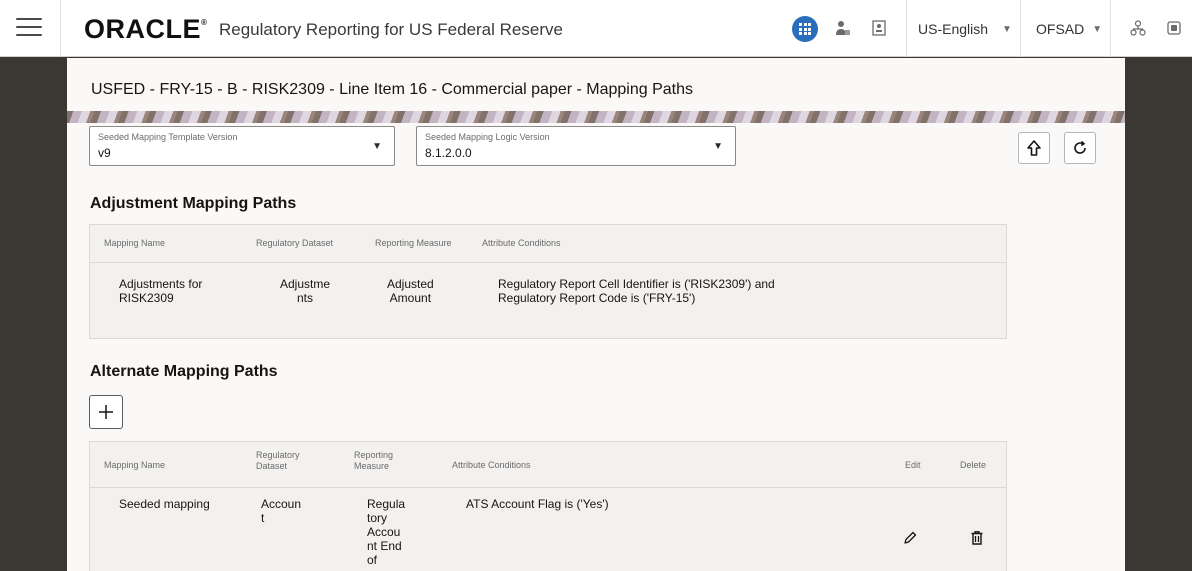  I want to click on cell-line: Adjustments for, so click(161, 284).